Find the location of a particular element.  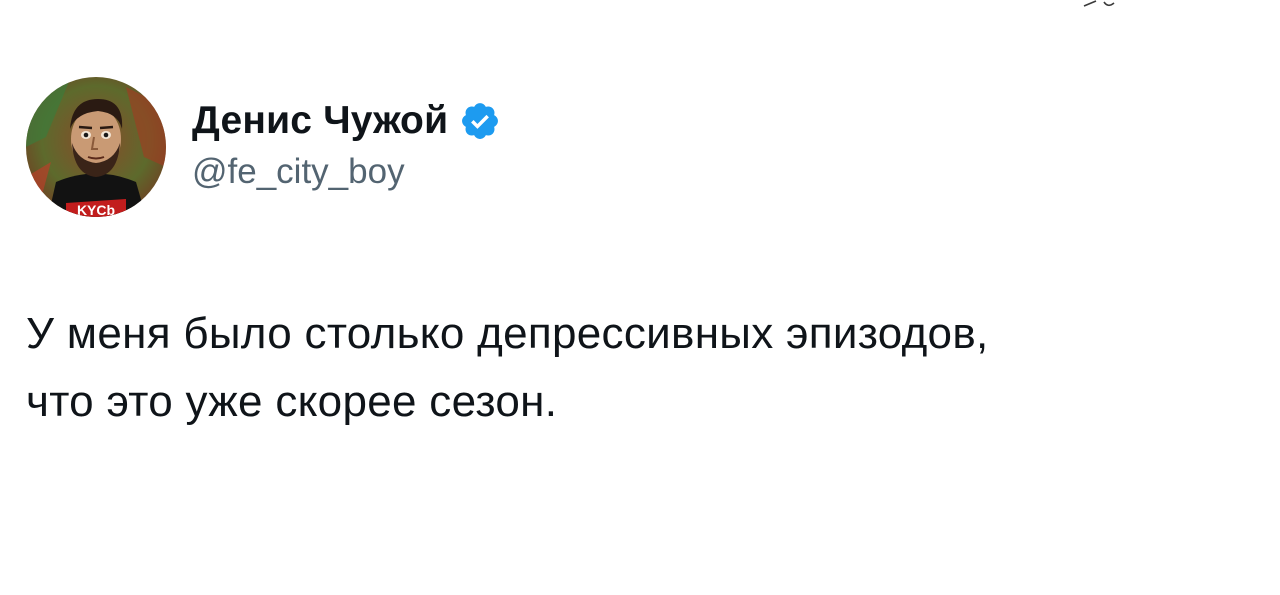

author-avatar: KYCb is located at coordinates (96, 147).